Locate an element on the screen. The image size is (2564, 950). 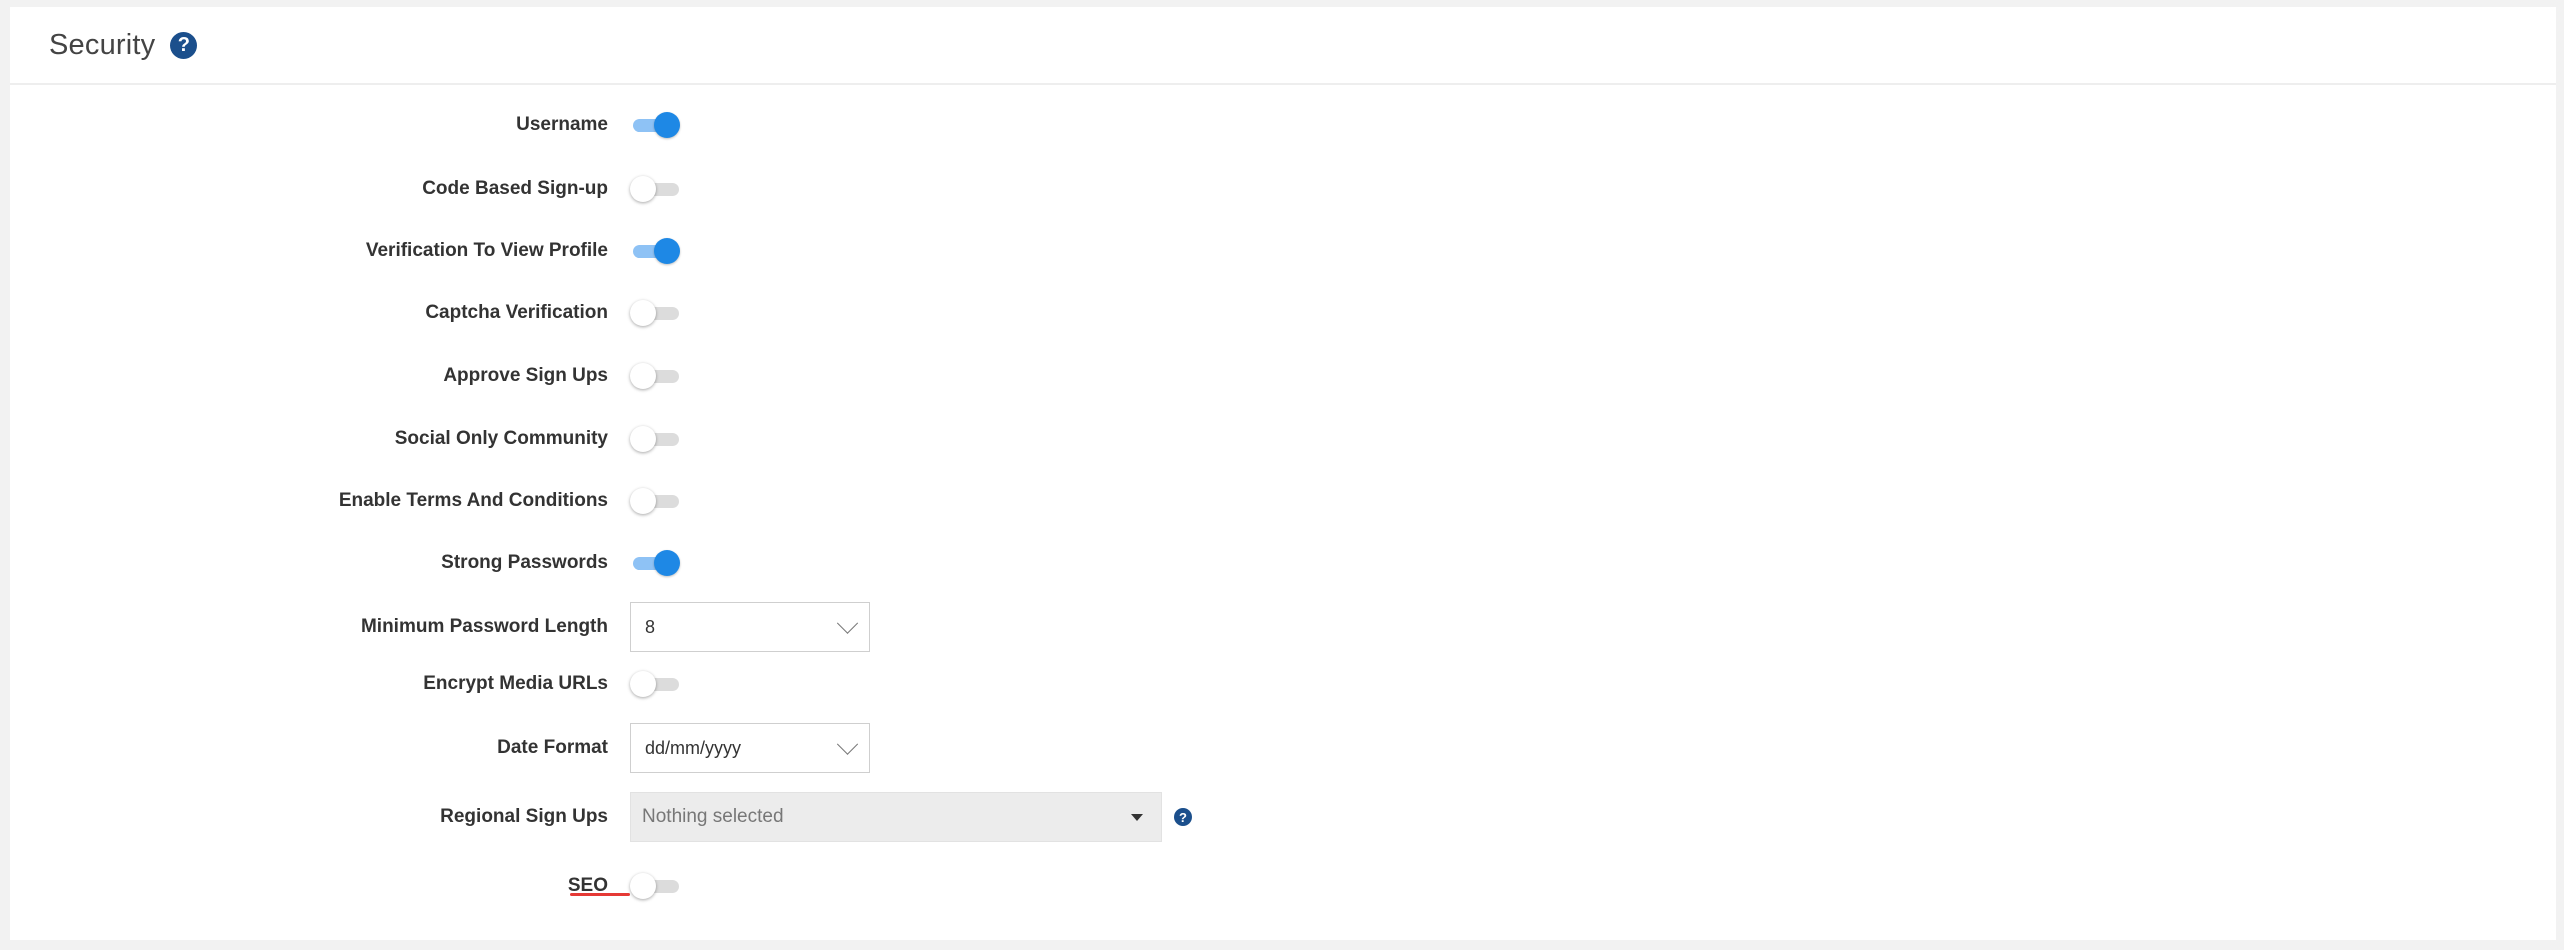
approve-sign-ups-toggle is located at coordinates (655, 376).